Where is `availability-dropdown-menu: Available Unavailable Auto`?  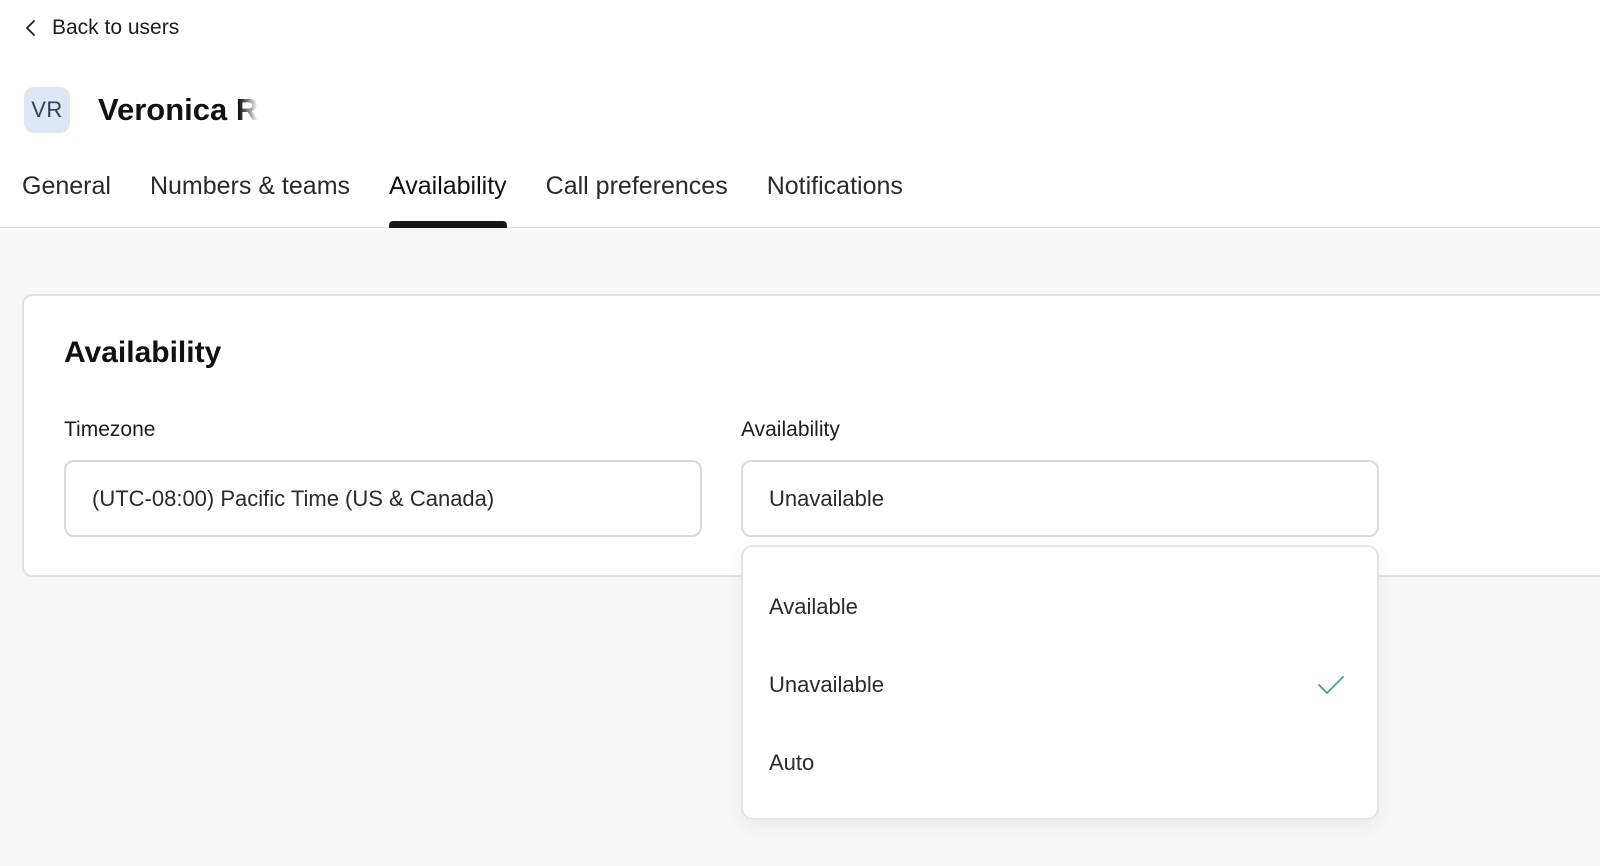 availability-dropdown-menu: Available Unavailable Auto is located at coordinates (1060, 682).